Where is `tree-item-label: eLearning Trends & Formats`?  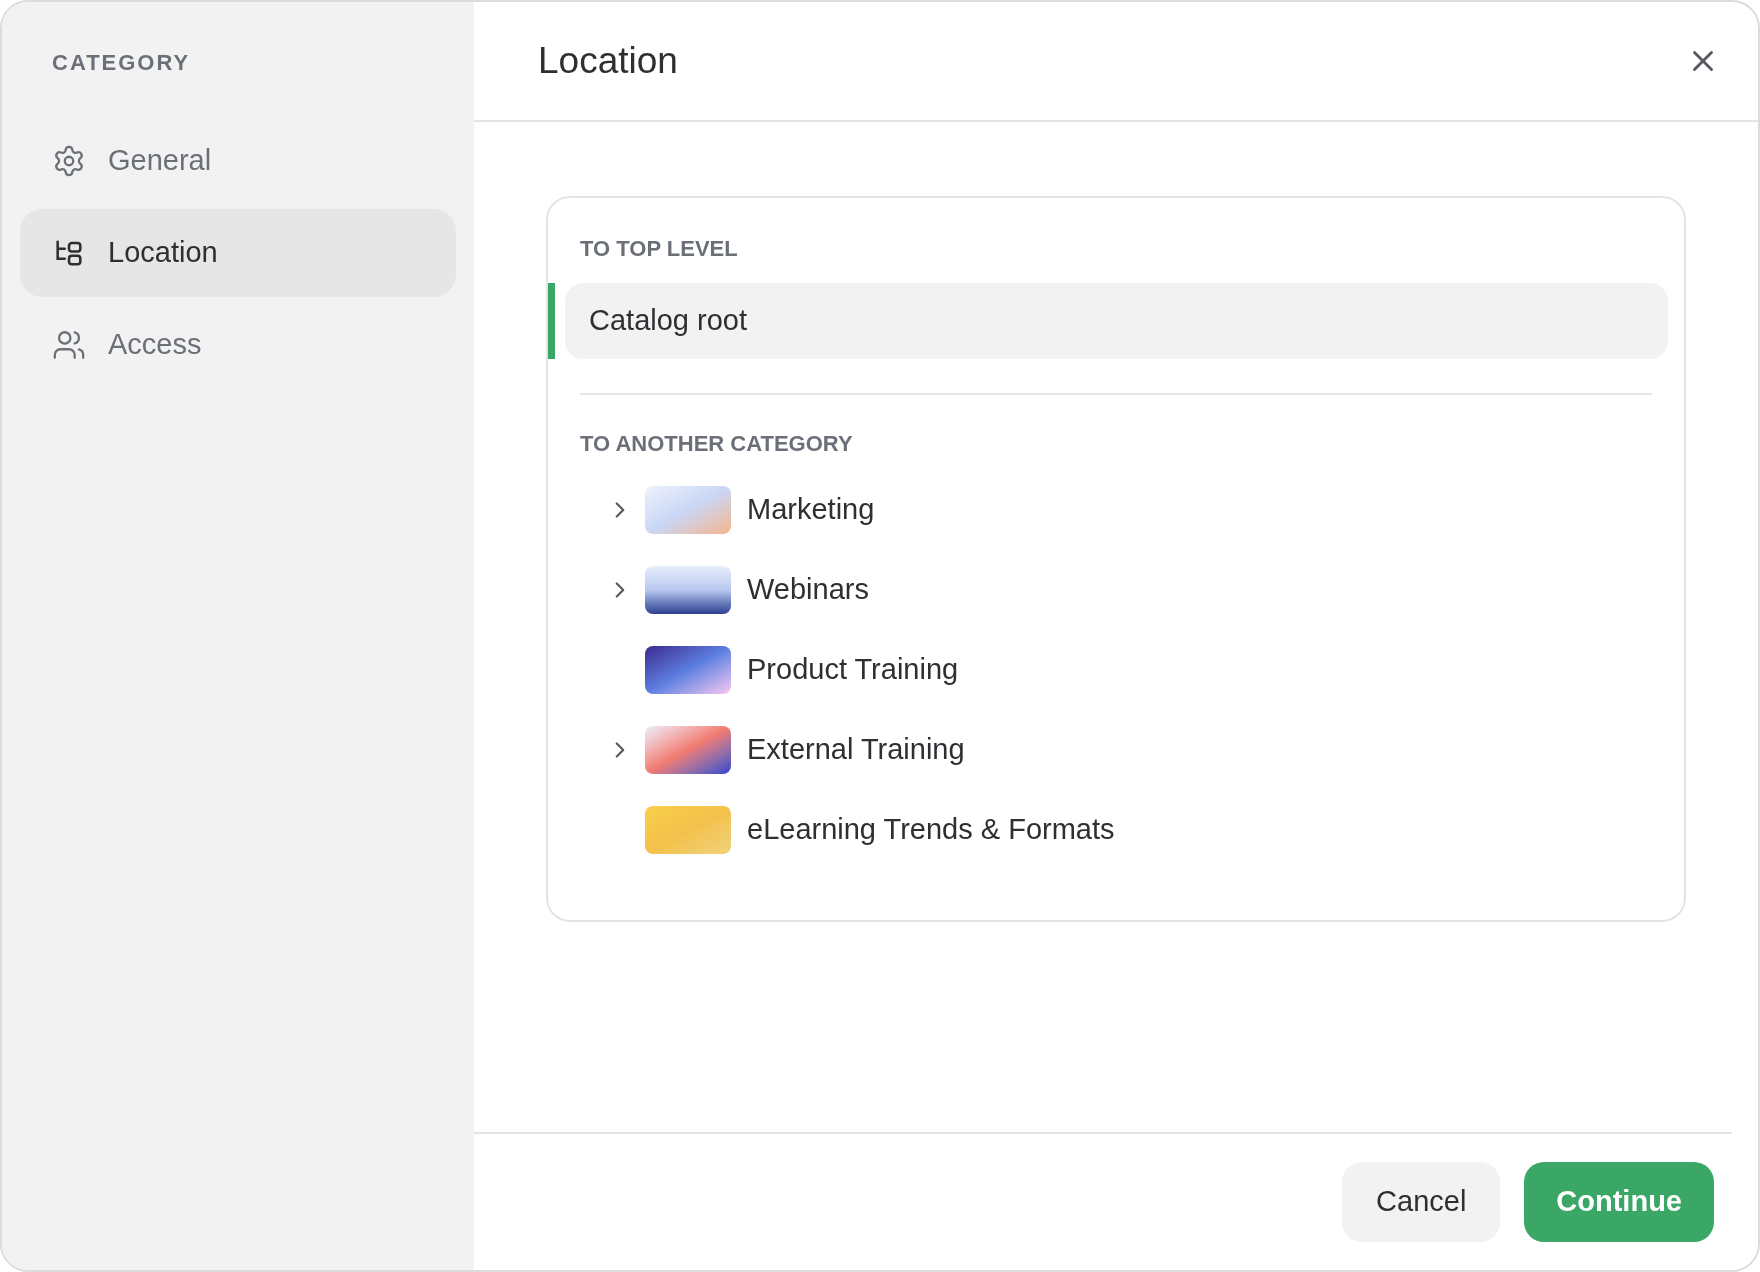 tree-item-label: eLearning Trends & Formats is located at coordinates (931, 830).